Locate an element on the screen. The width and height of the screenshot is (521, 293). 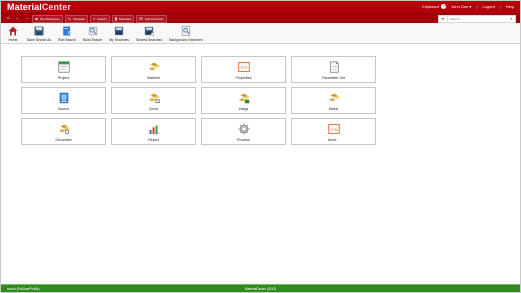
process-icon is located at coordinates (243, 129).